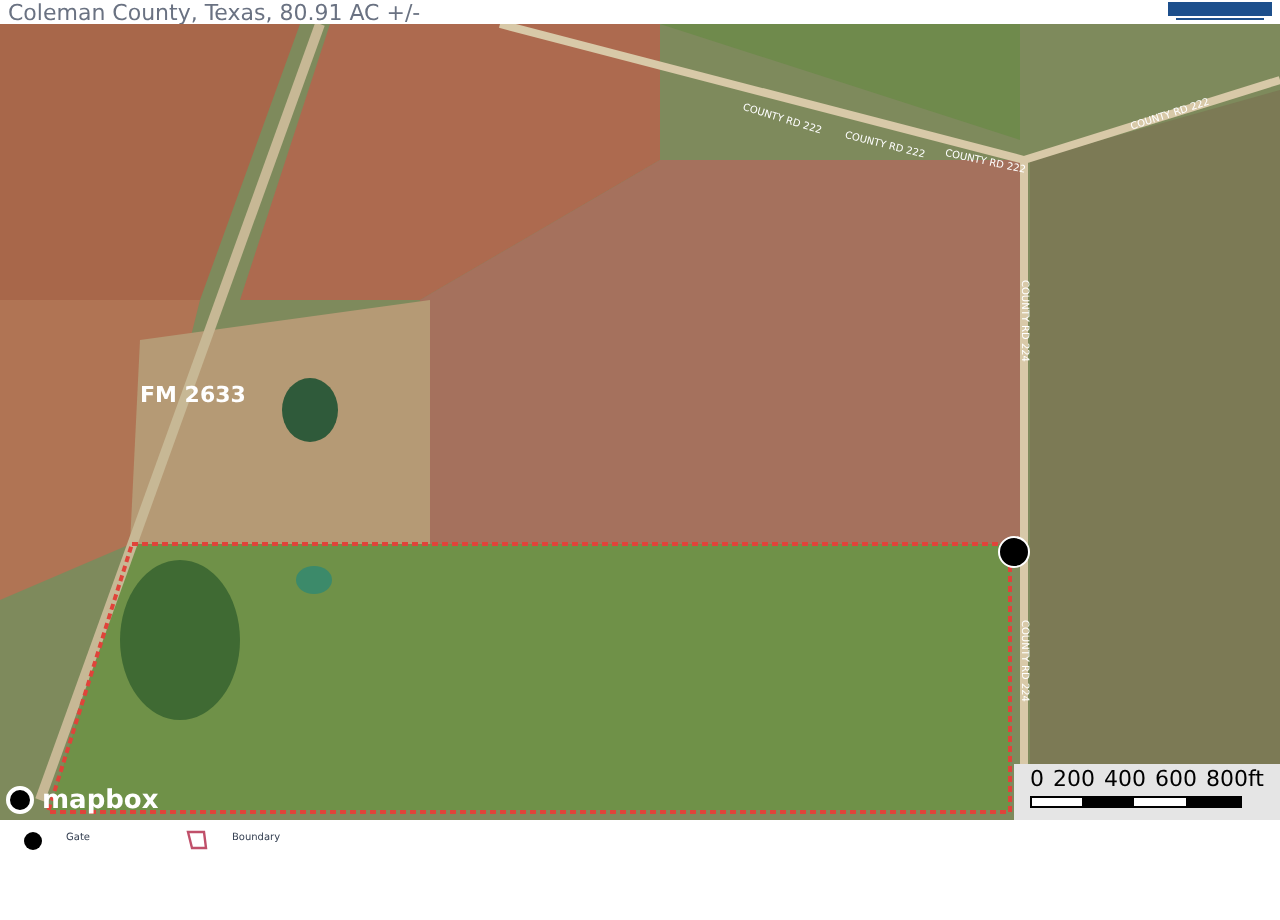  Describe the element at coordinates (214, 12) in the screenshot. I see `page-title: Coleman County, Texas, 80.91 AC +/-` at that location.